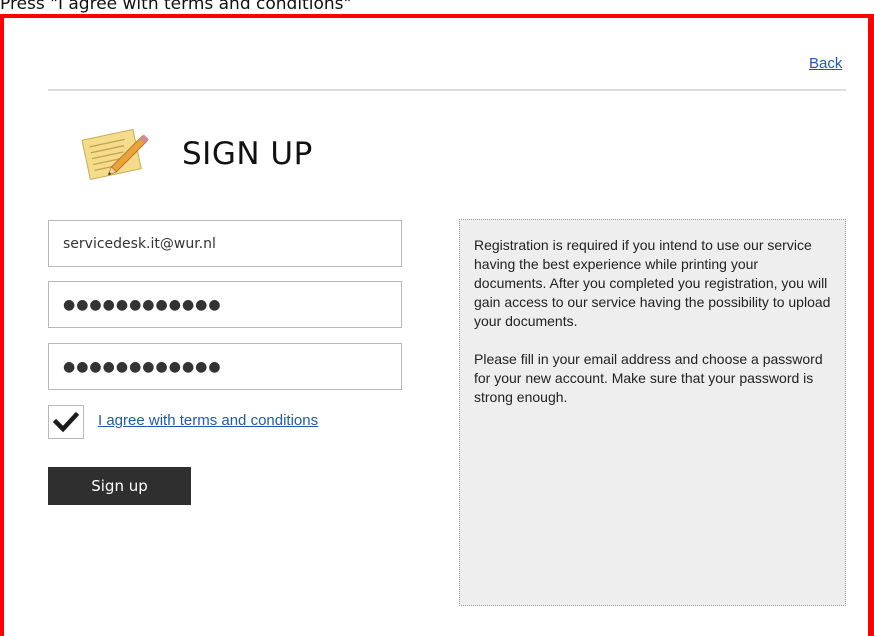 The width and height of the screenshot is (874, 636). I want to click on agree-terms-link: I agree with terms and conditions, so click(208, 420).